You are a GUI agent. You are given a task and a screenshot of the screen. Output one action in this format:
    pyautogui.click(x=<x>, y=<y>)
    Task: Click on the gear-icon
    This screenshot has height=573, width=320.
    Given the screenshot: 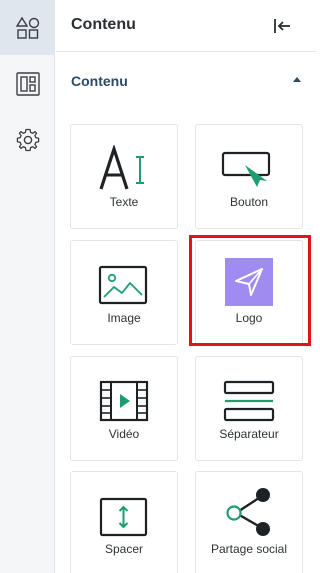 What is the action you would take?
    pyautogui.click(x=27, y=139)
    